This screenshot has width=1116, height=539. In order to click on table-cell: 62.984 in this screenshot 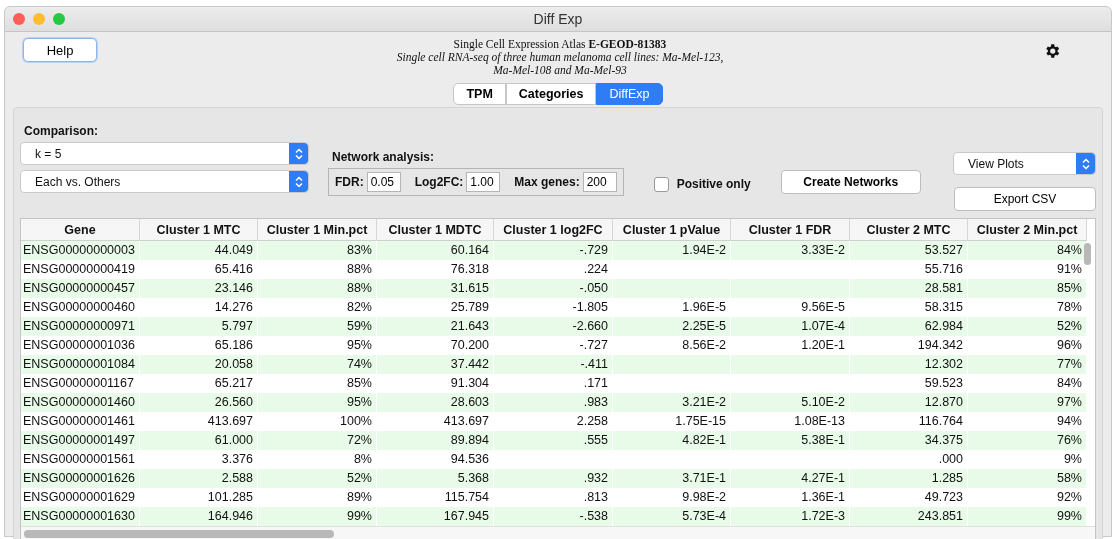, I will do `click(909, 326)`.